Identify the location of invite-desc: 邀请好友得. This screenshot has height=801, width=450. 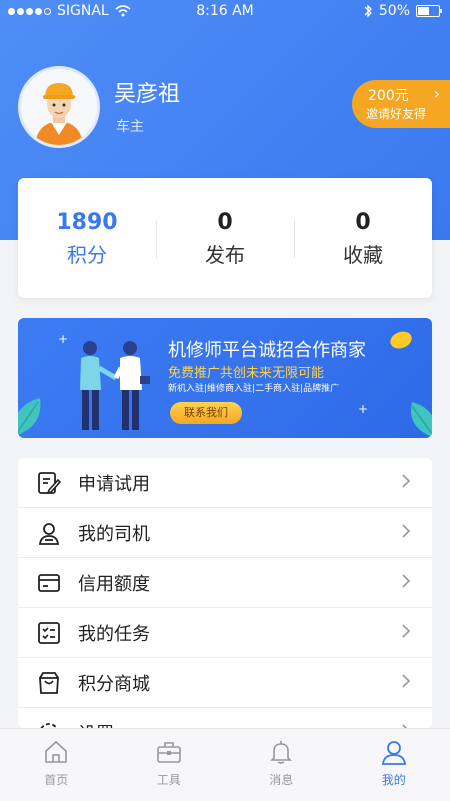
(396, 113).